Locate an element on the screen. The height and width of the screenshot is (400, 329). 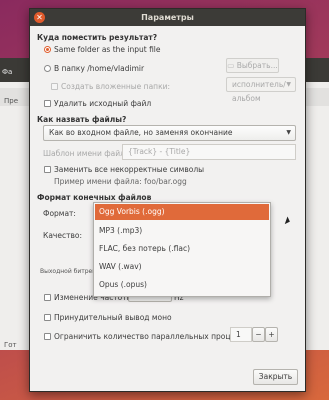
replace-chars-label: Заменить все некорректные символы is located at coordinates (129, 169).